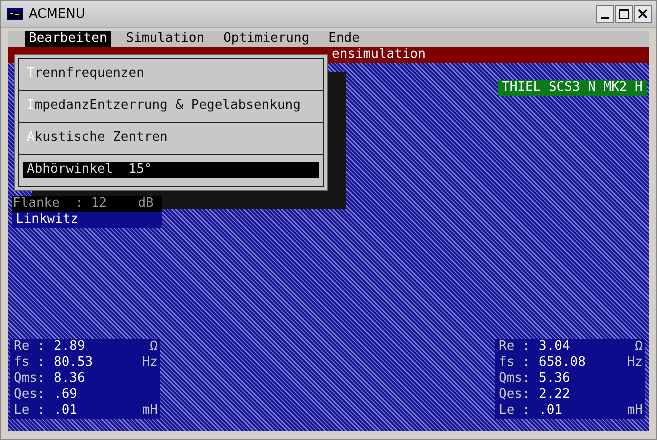  Describe the element at coordinates (267, 39) in the screenshot. I see `menu-item: Optimierung` at that location.